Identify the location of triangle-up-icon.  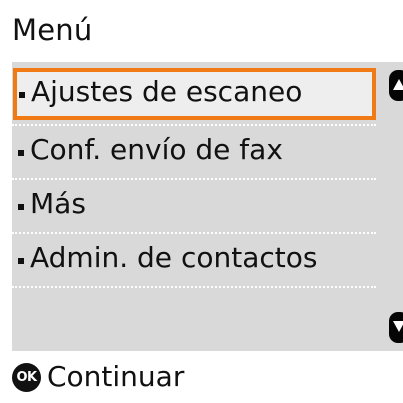
(398, 84).